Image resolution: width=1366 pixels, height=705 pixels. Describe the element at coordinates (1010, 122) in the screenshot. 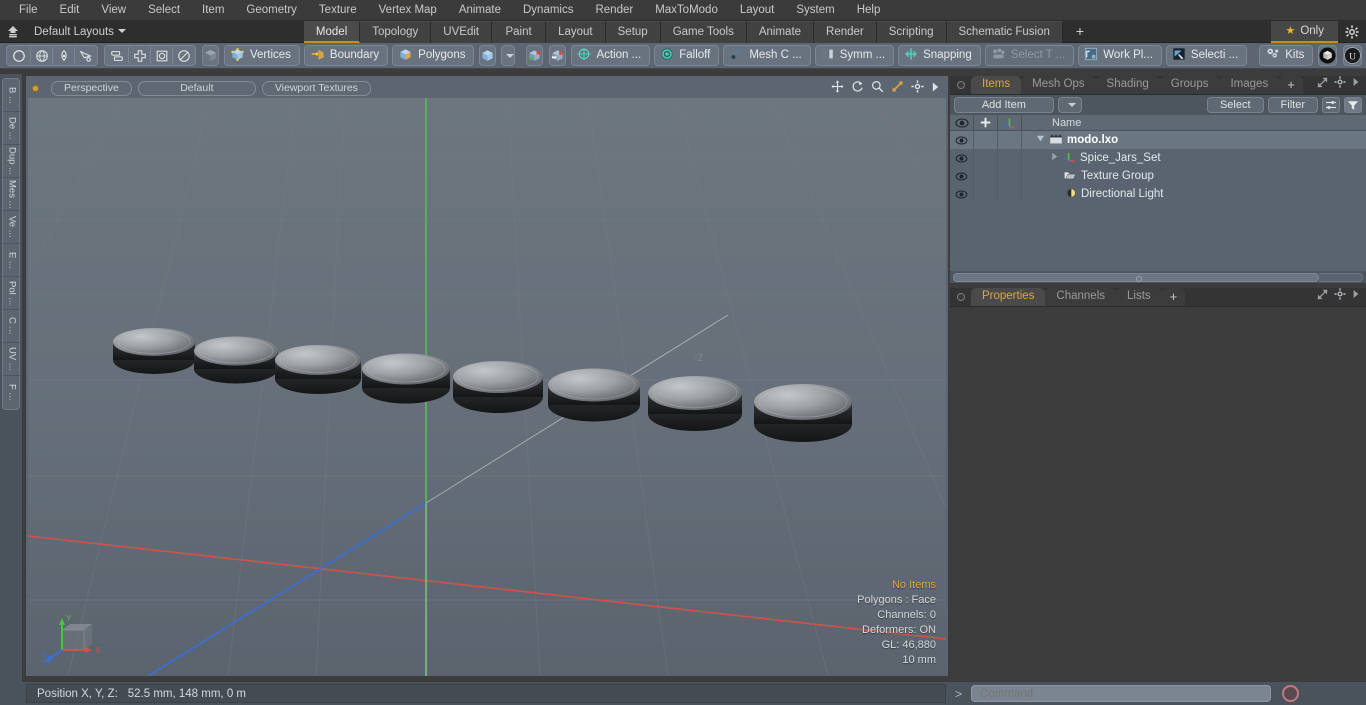

I see `axis-icon` at that location.